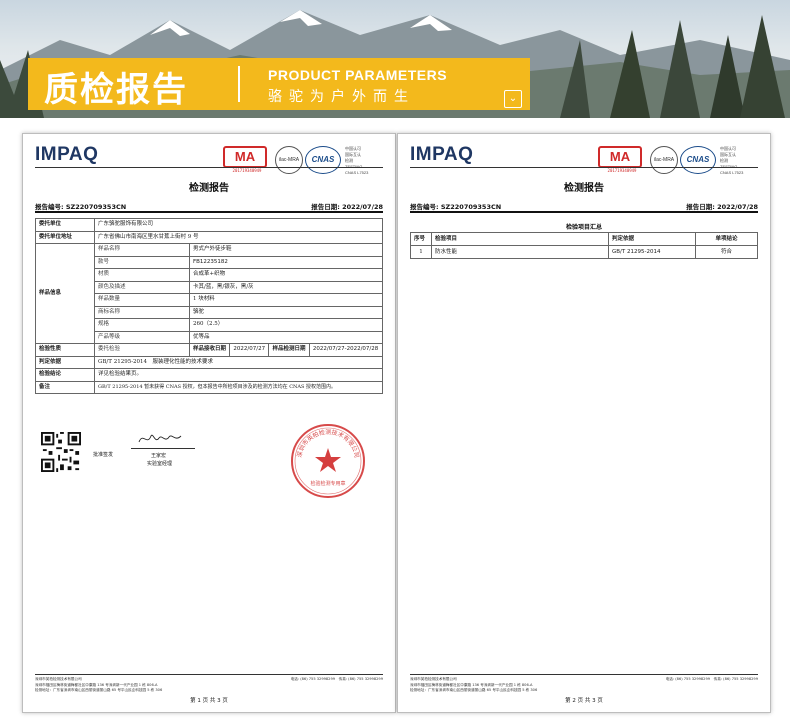  What do you see at coordinates (61, 452) in the screenshot?
I see `qr-code-icon` at bounding box center [61, 452].